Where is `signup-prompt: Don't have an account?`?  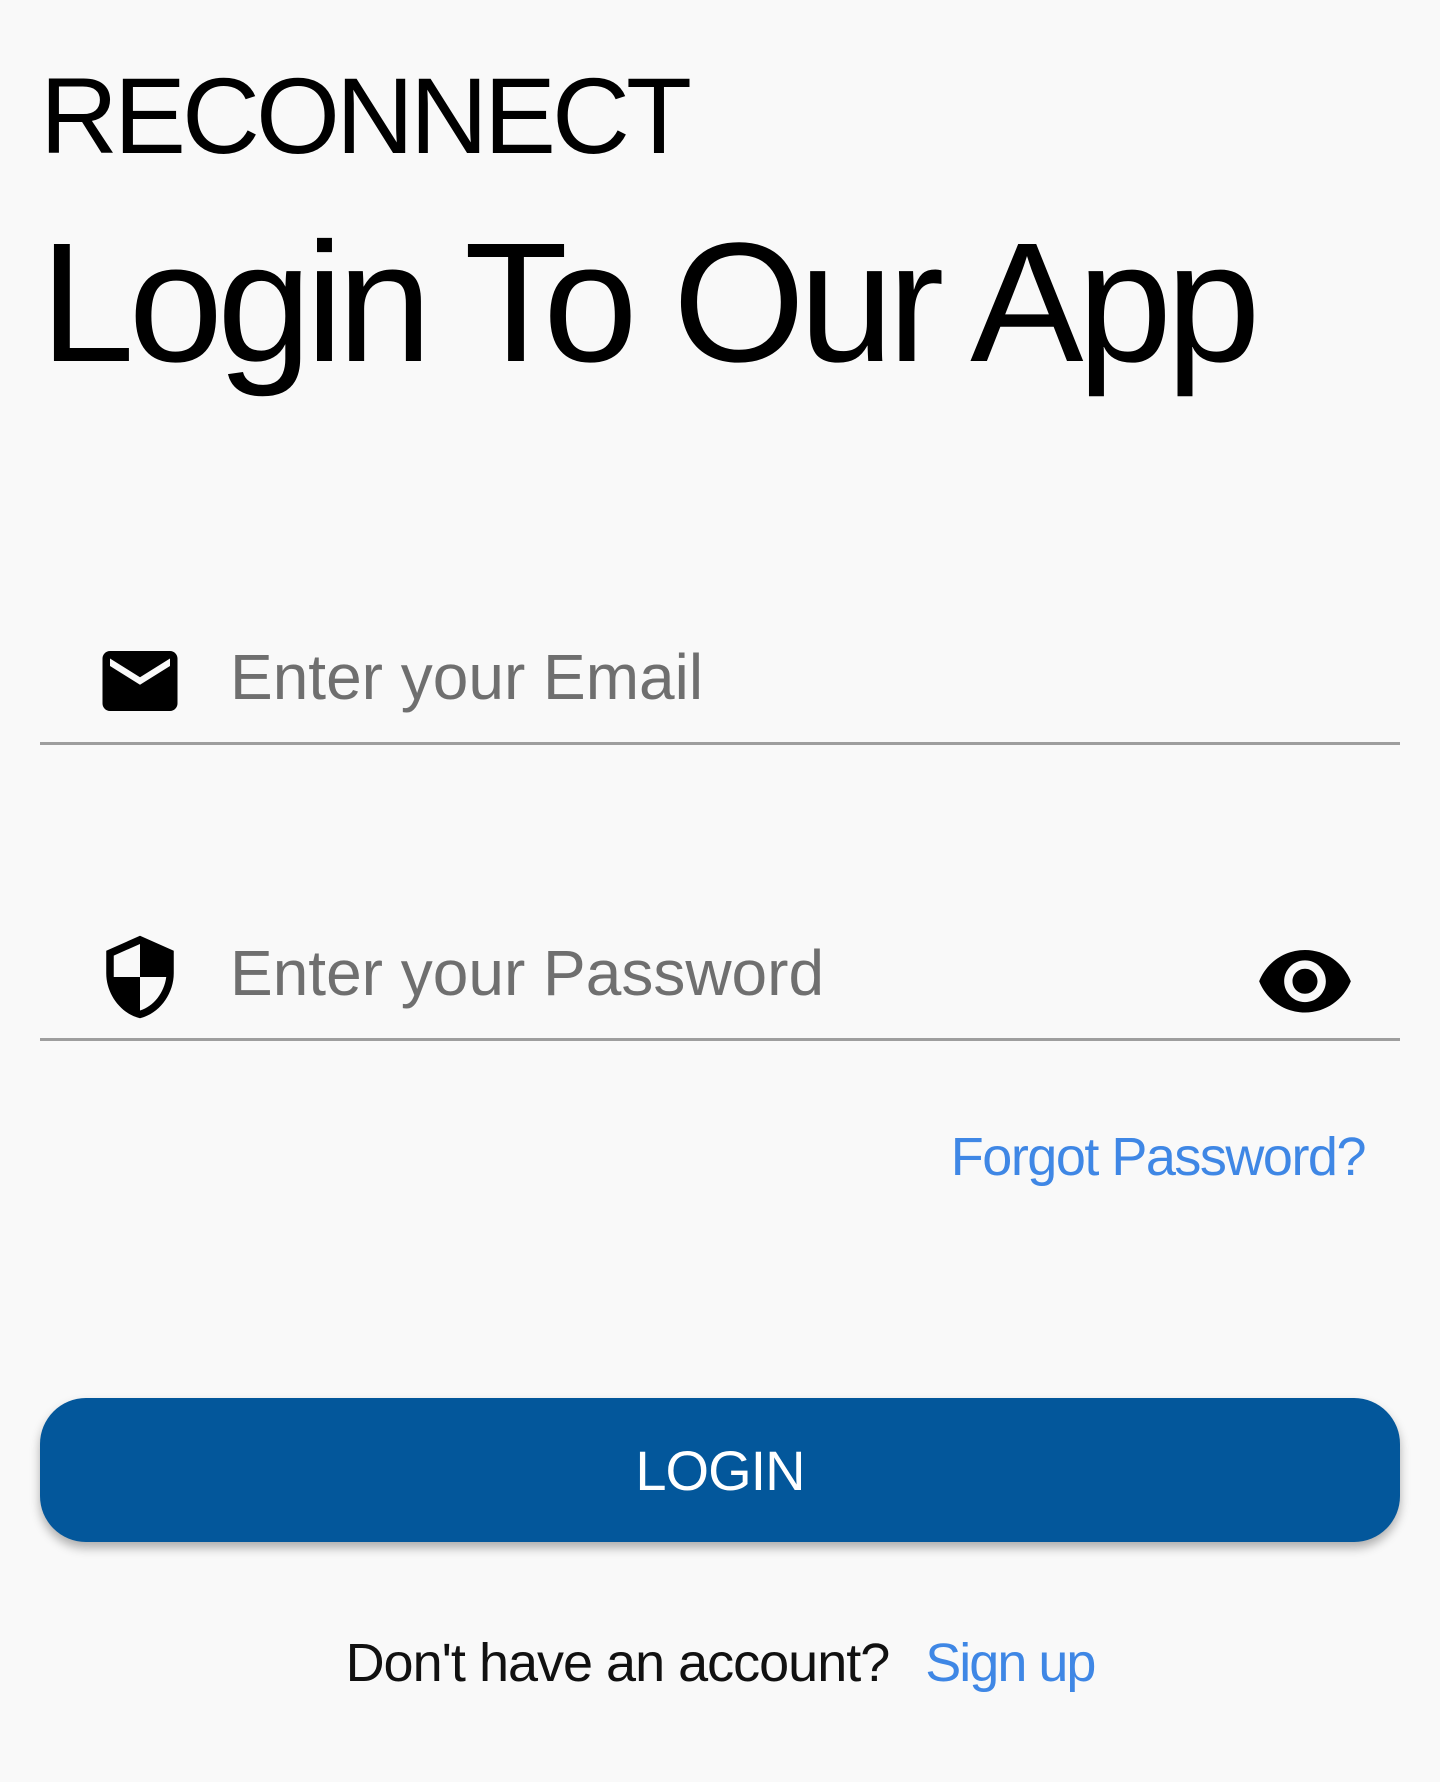
signup-prompt: Don't have an account? is located at coordinates (618, 1663).